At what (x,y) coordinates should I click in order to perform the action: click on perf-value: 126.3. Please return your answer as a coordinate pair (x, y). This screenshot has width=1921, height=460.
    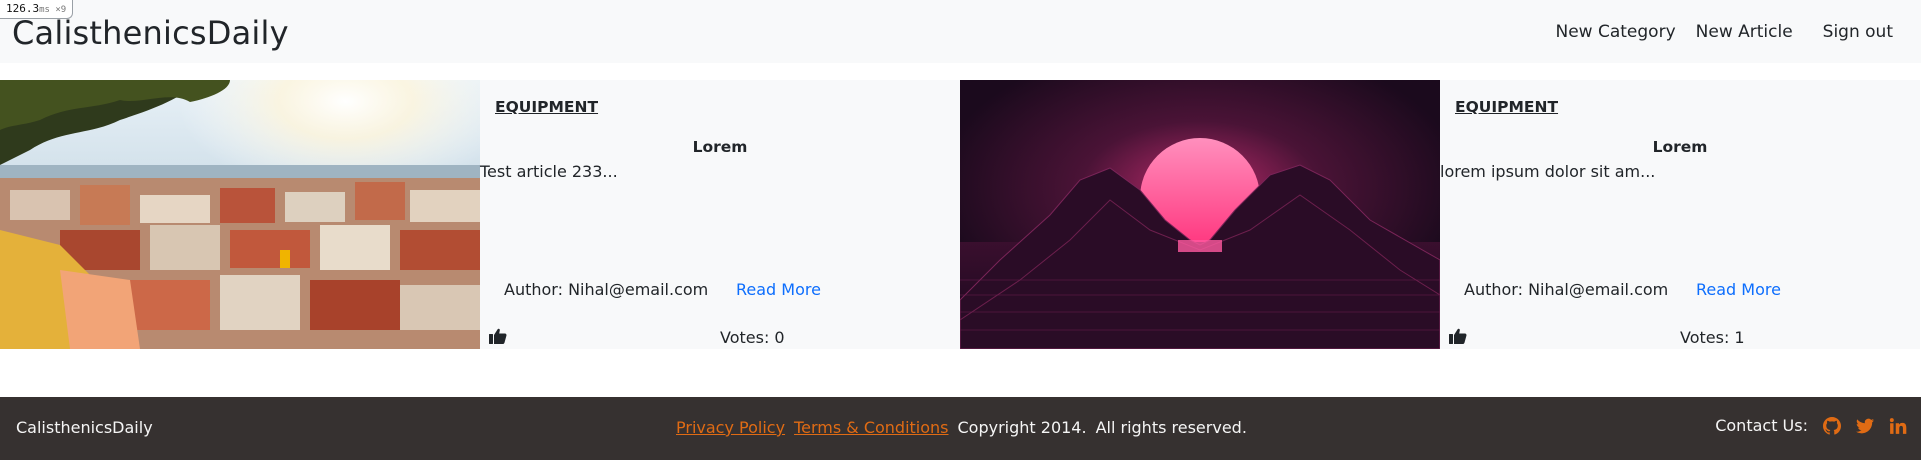
    Looking at the image, I should click on (23, 8).